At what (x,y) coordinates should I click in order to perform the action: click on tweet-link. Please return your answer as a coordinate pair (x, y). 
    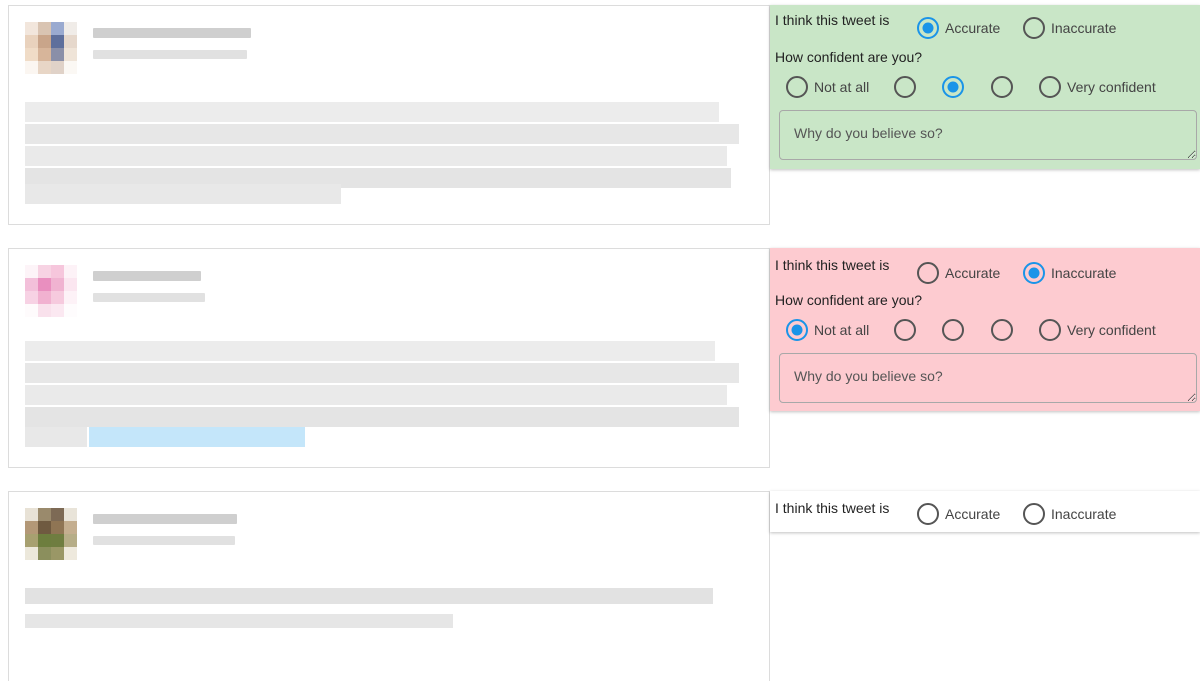
    Looking at the image, I should click on (197, 437).